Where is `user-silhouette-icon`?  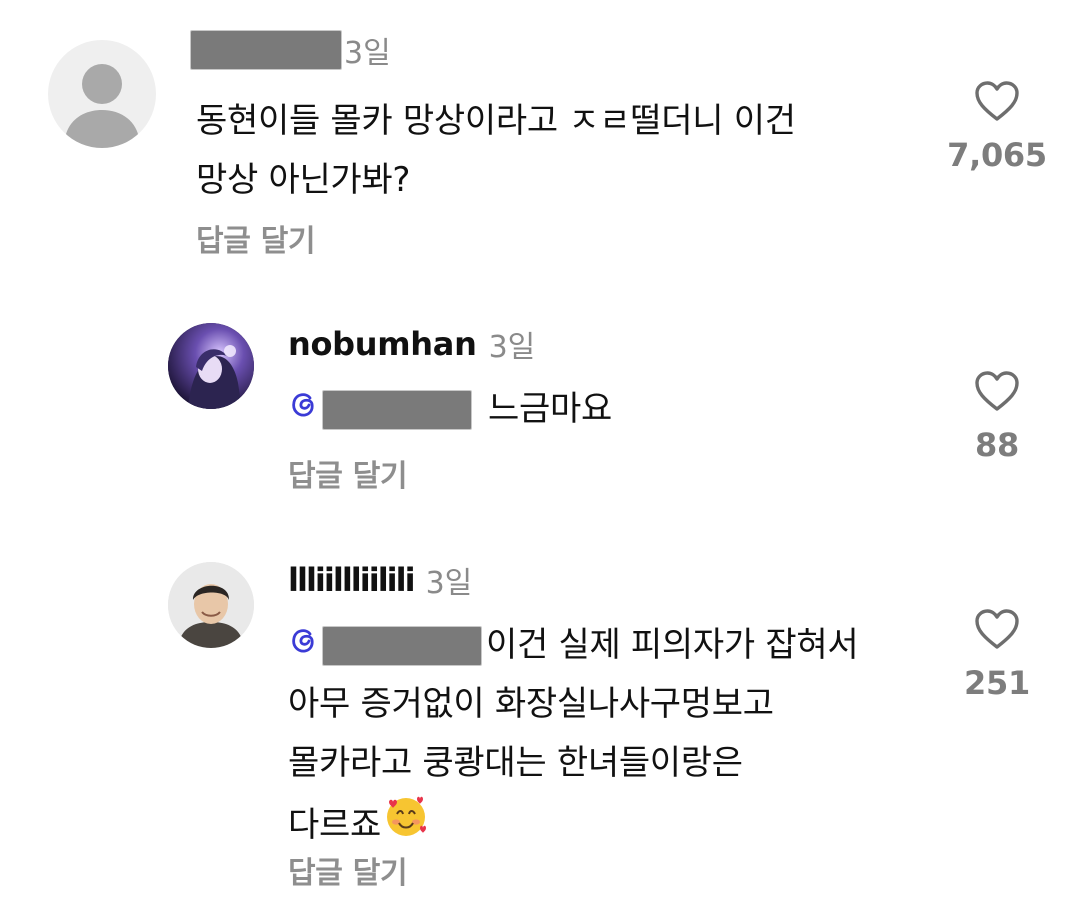 user-silhouette-icon is located at coordinates (102, 106).